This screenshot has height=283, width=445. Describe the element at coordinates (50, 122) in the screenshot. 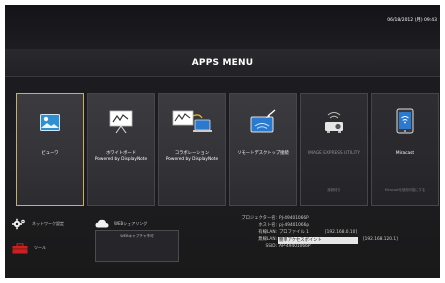

I see `image-viewer-icon` at that location.